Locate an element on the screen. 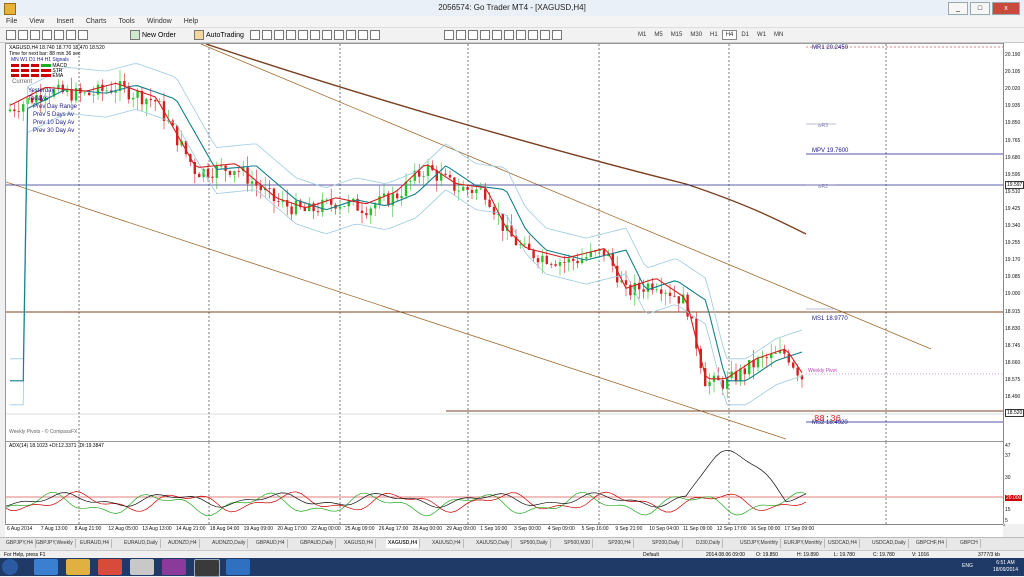 The width and height of the screenshot is (1024, 577). adx-indicator-panel is located at coordinates (505, 483).